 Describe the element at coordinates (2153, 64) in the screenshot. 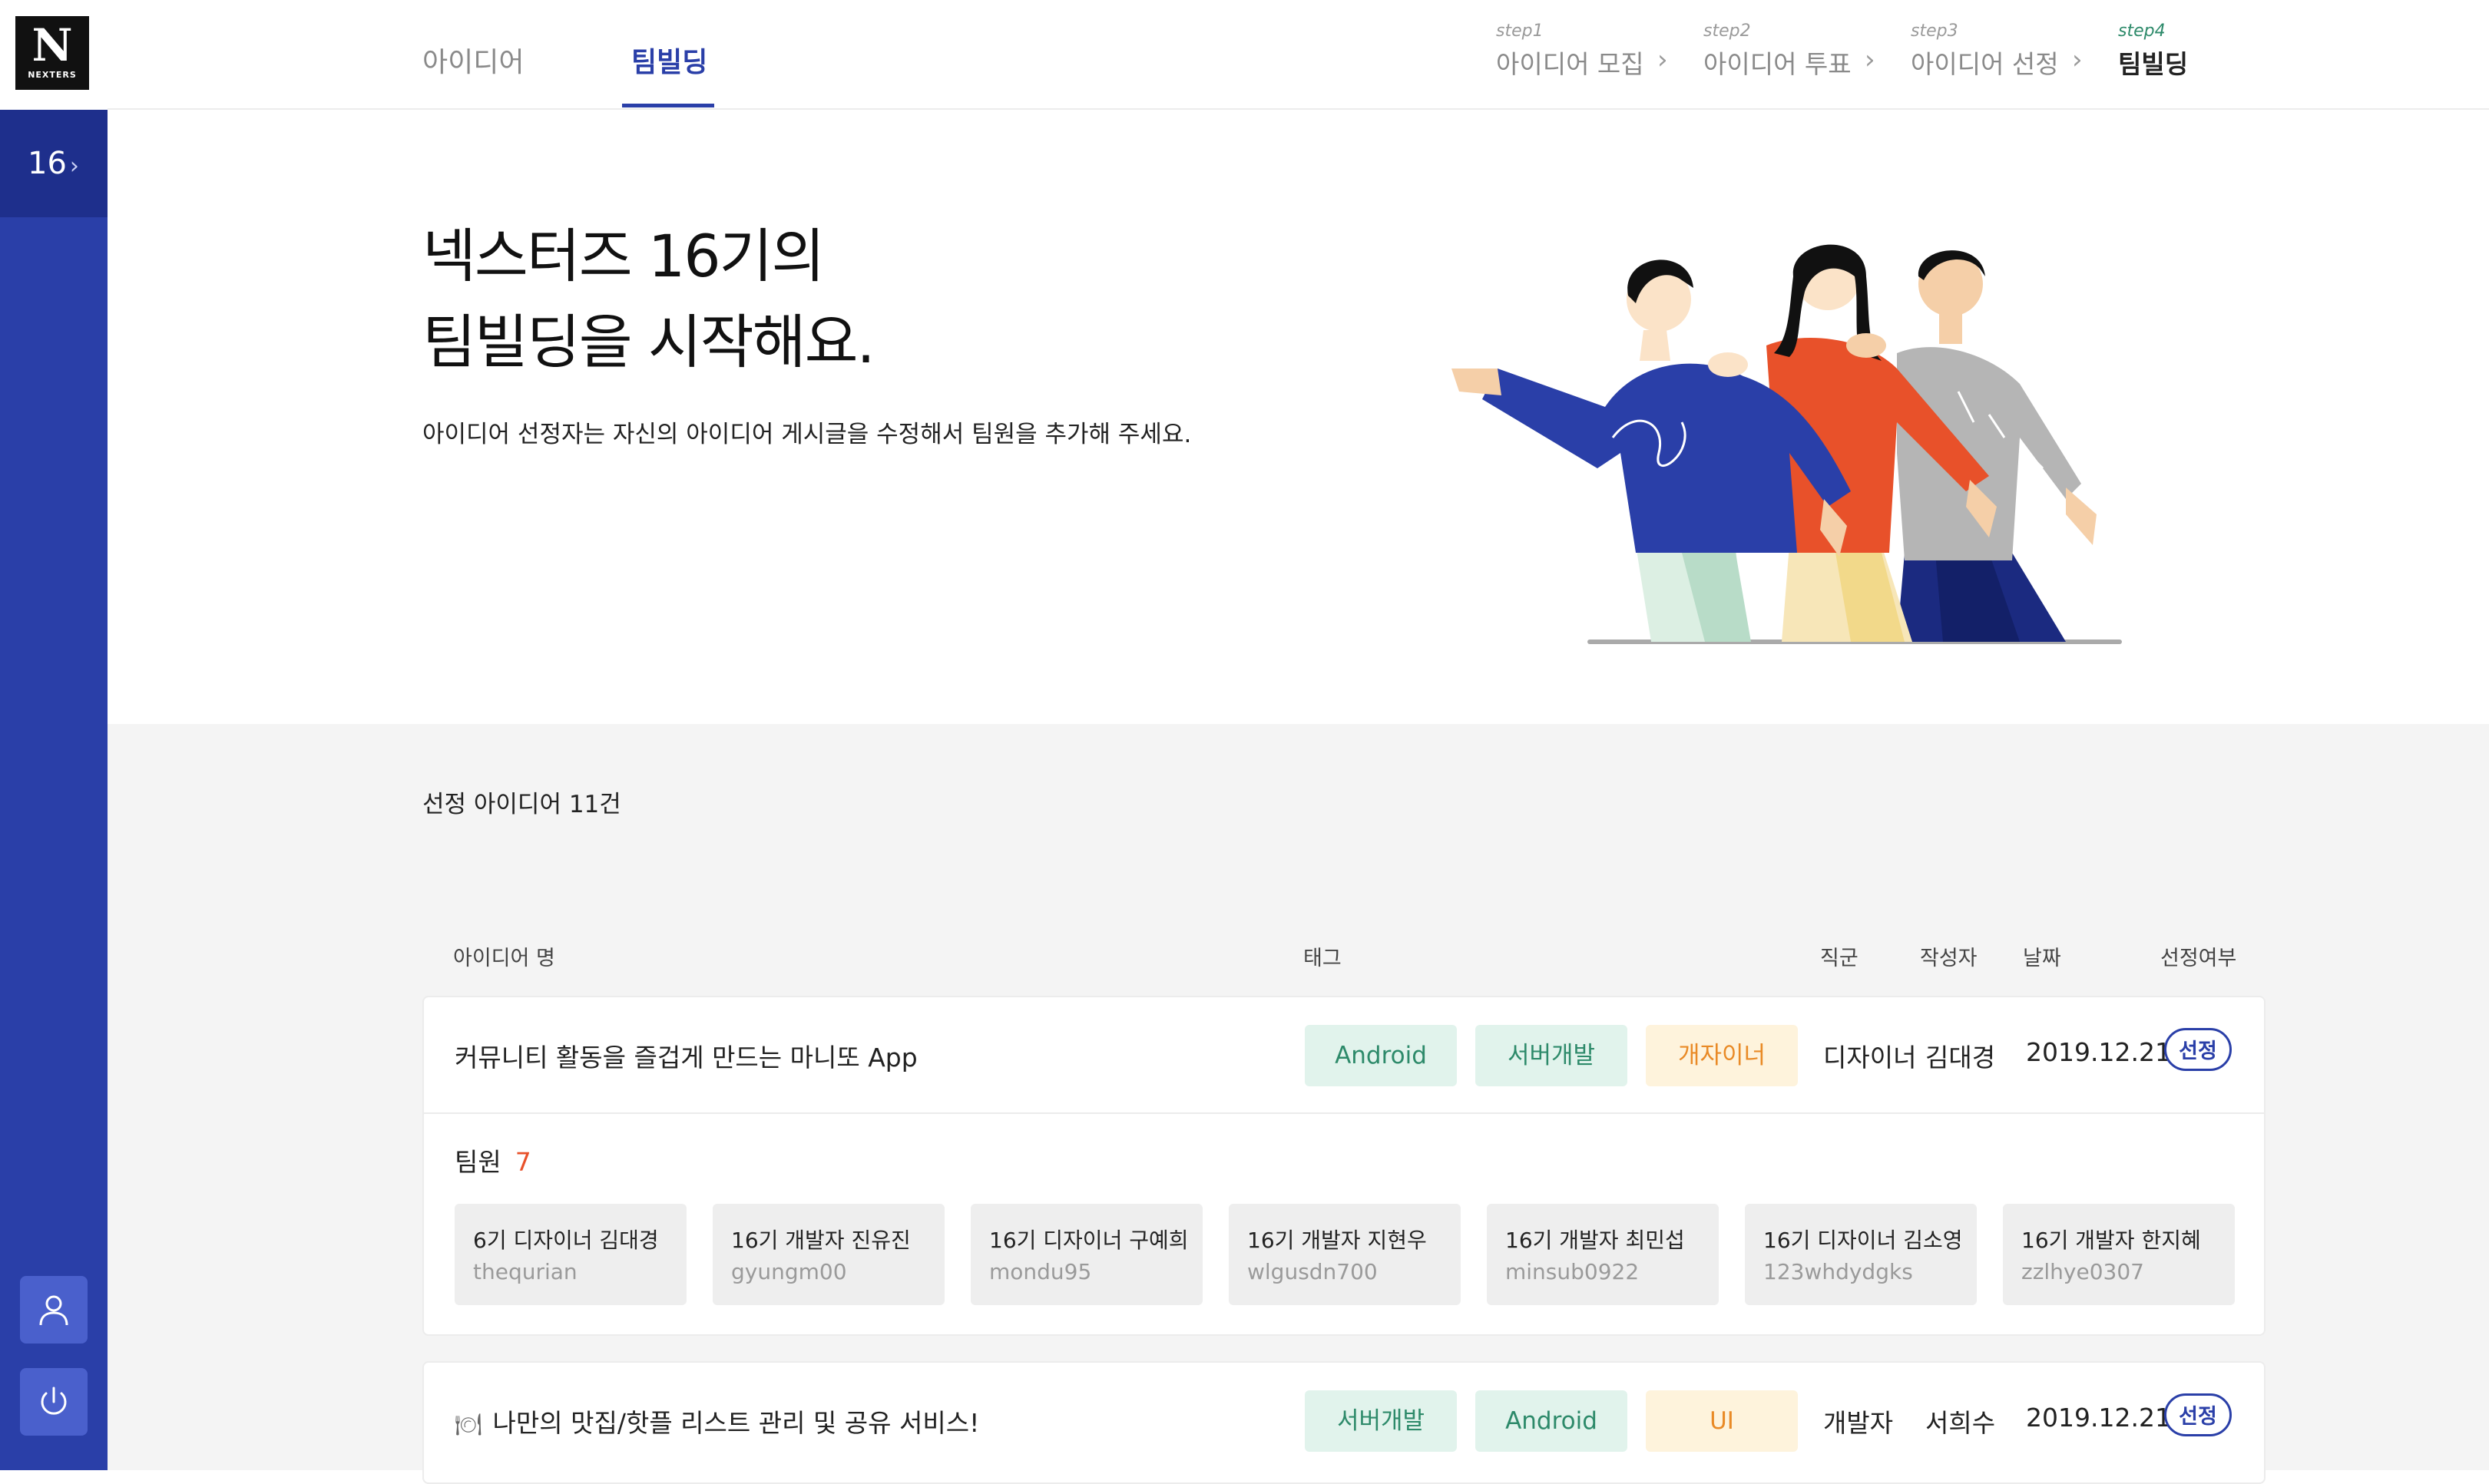

I see `step-label: 팀빌딩` at that location.